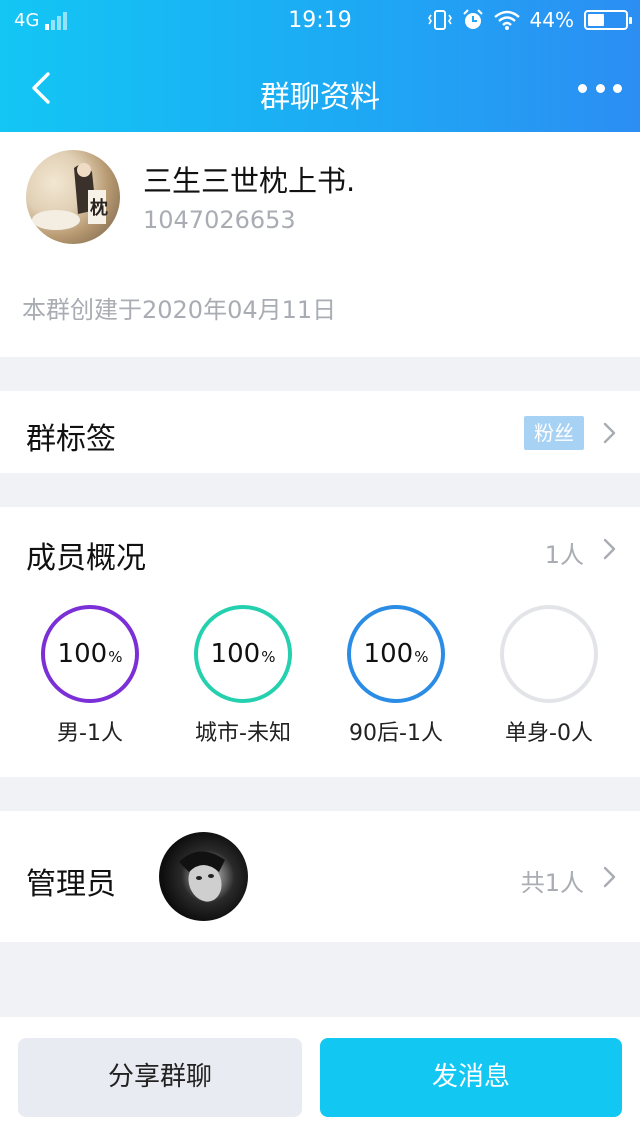 Image resolution: width=640 pixels, height=1138 pixels. Describe the element at coordinates (549, 654) in the screenshot. I see `stat-ring` at that location.